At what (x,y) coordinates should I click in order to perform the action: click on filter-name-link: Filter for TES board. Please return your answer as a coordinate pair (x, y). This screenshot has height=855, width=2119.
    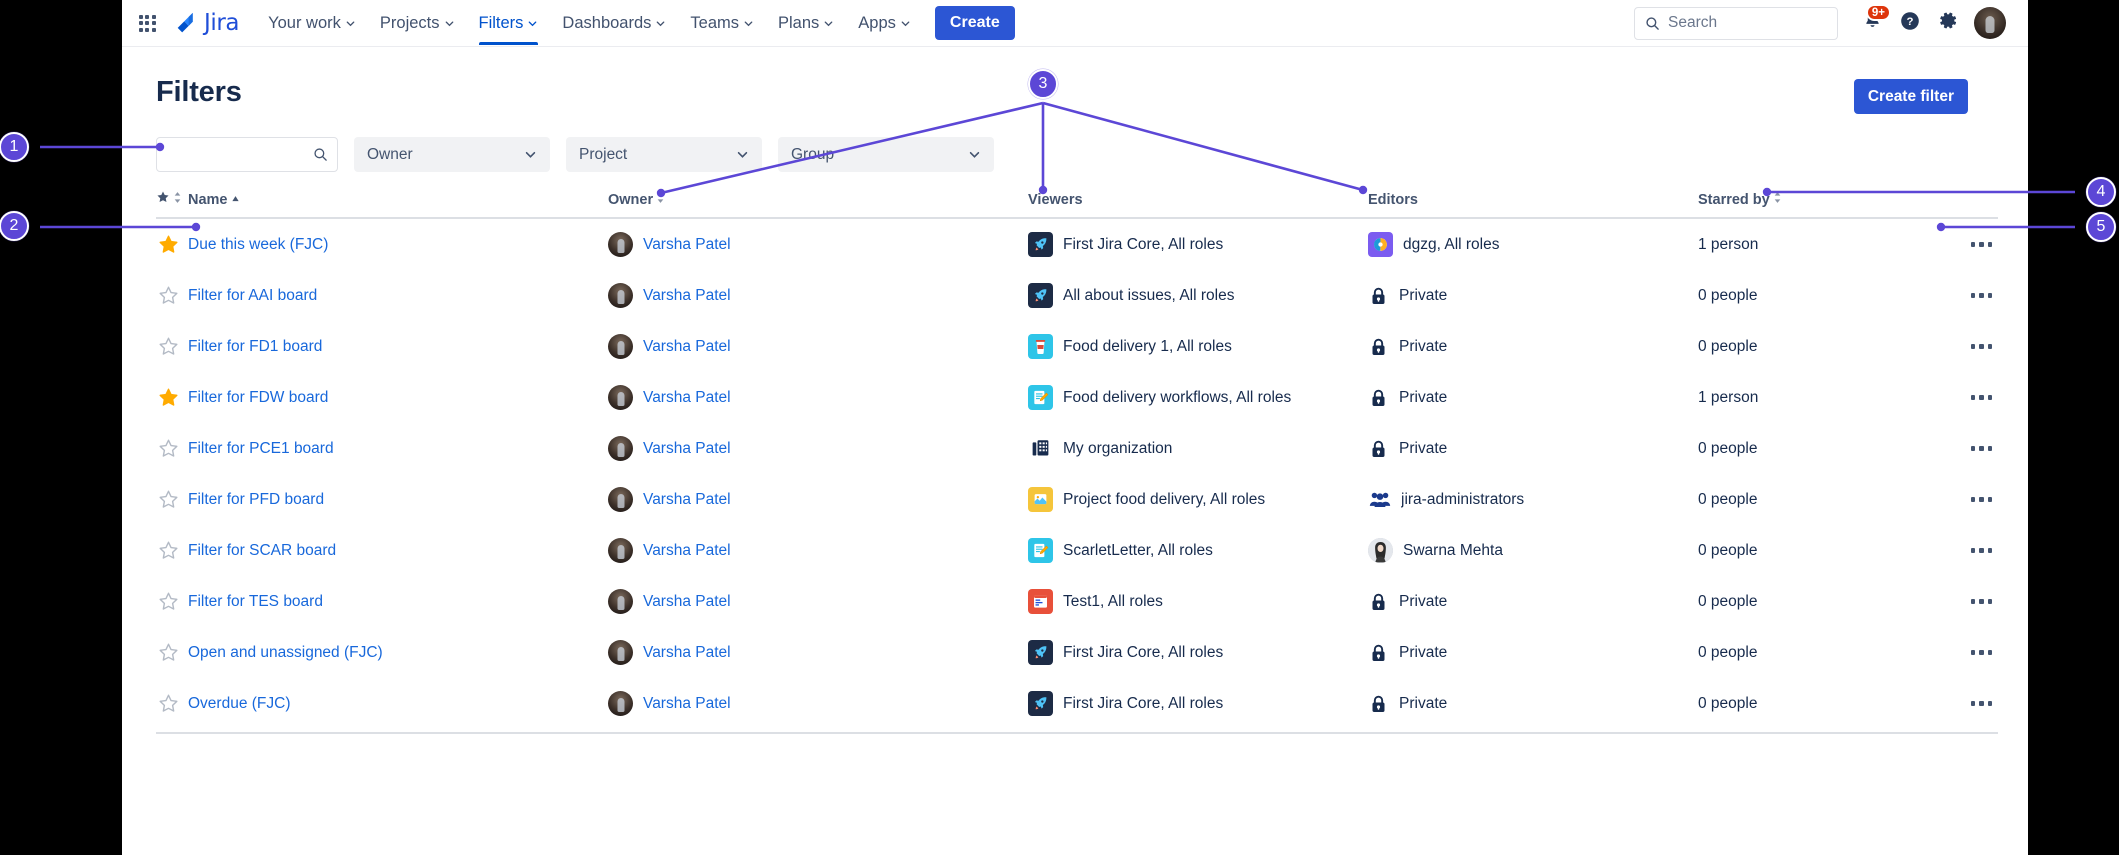
    Looking at the image, I should click on (255, 601).